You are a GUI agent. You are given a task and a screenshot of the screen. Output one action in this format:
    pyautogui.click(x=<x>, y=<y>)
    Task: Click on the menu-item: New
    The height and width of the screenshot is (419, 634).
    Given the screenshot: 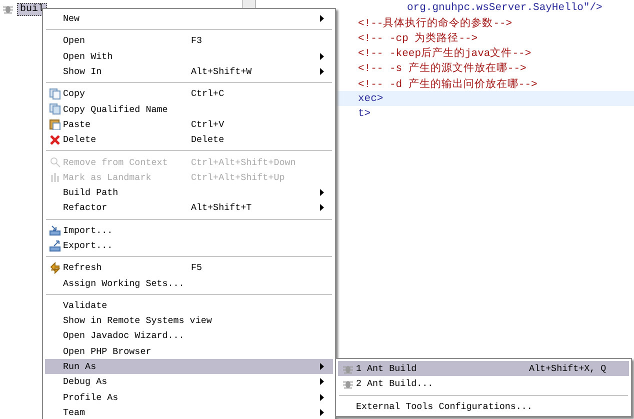 What is the action you would take?
    pyautogui.click(x=189, y=18)
    